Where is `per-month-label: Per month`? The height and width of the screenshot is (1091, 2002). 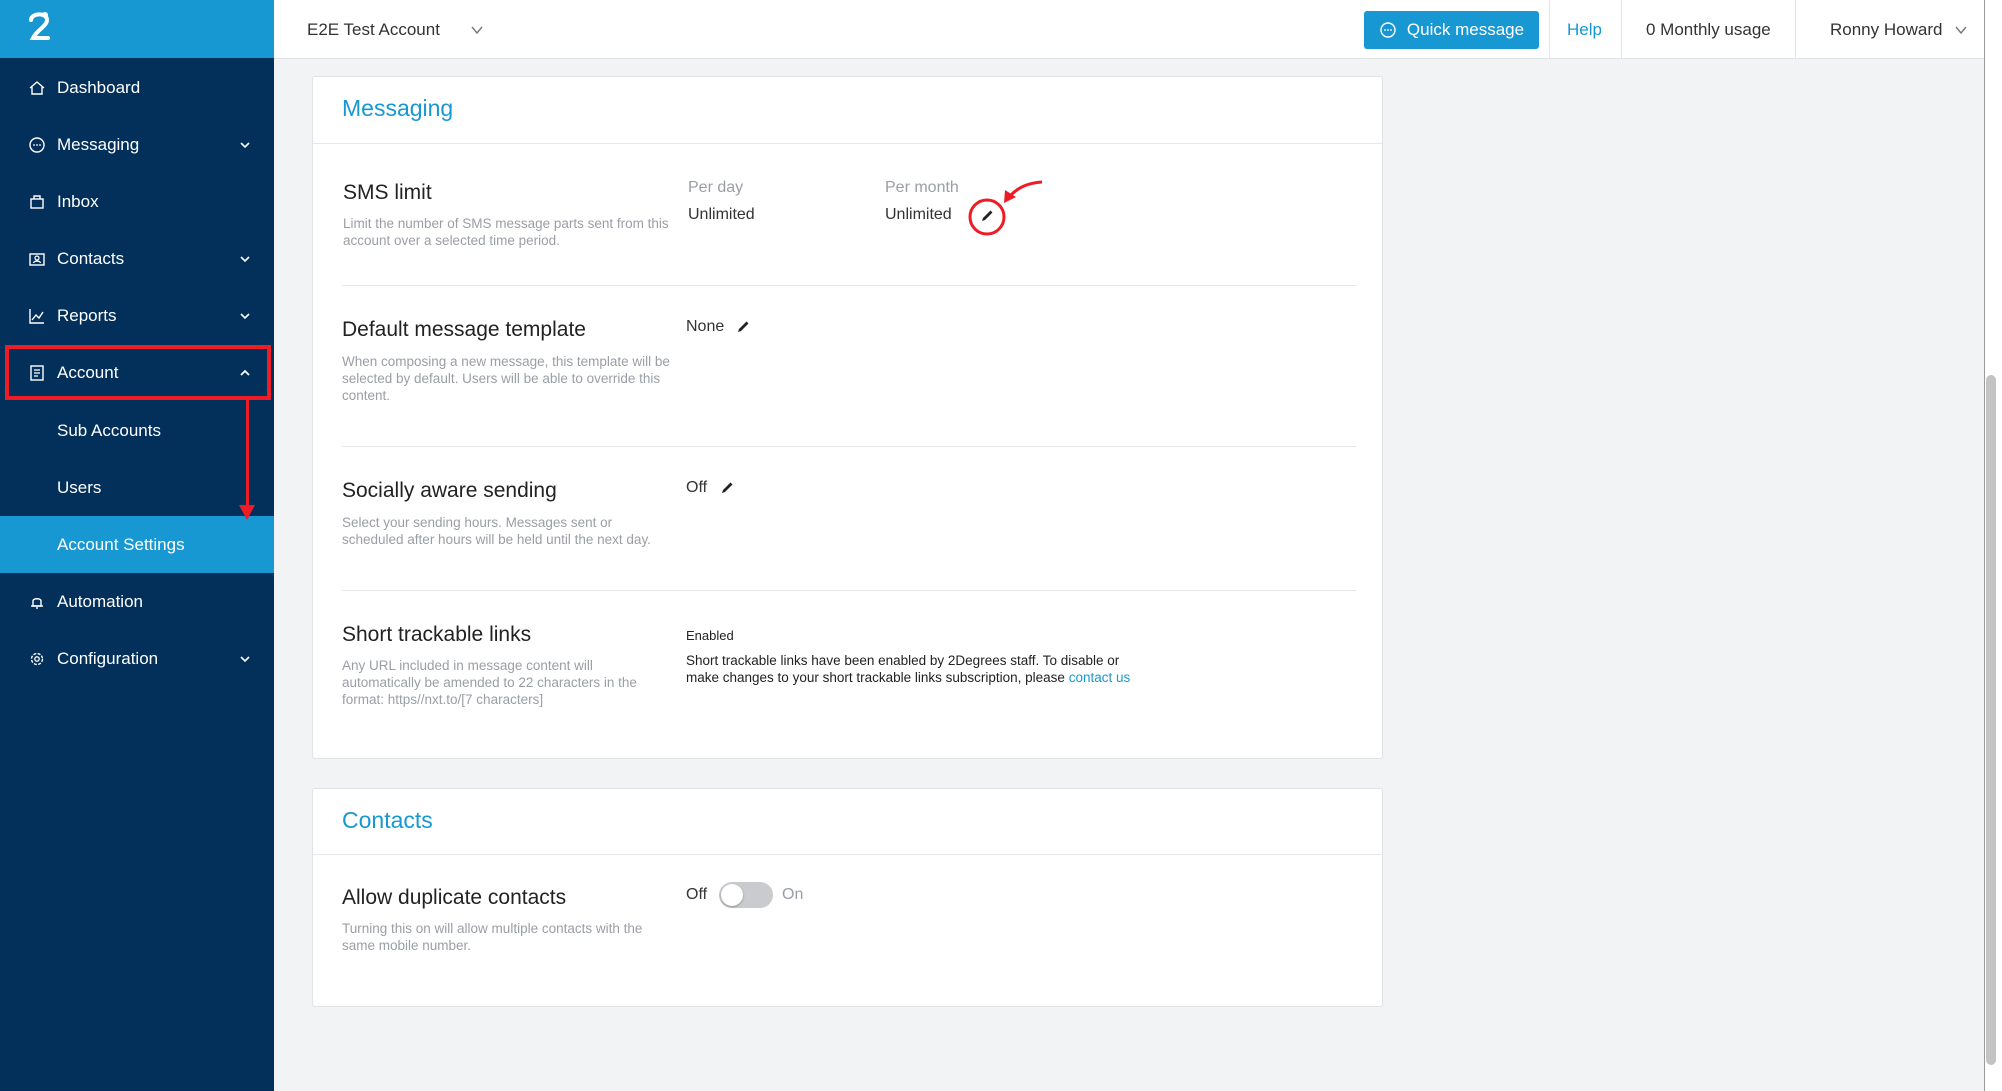
per-month-label: Per month is located at coordinates (922, 187).